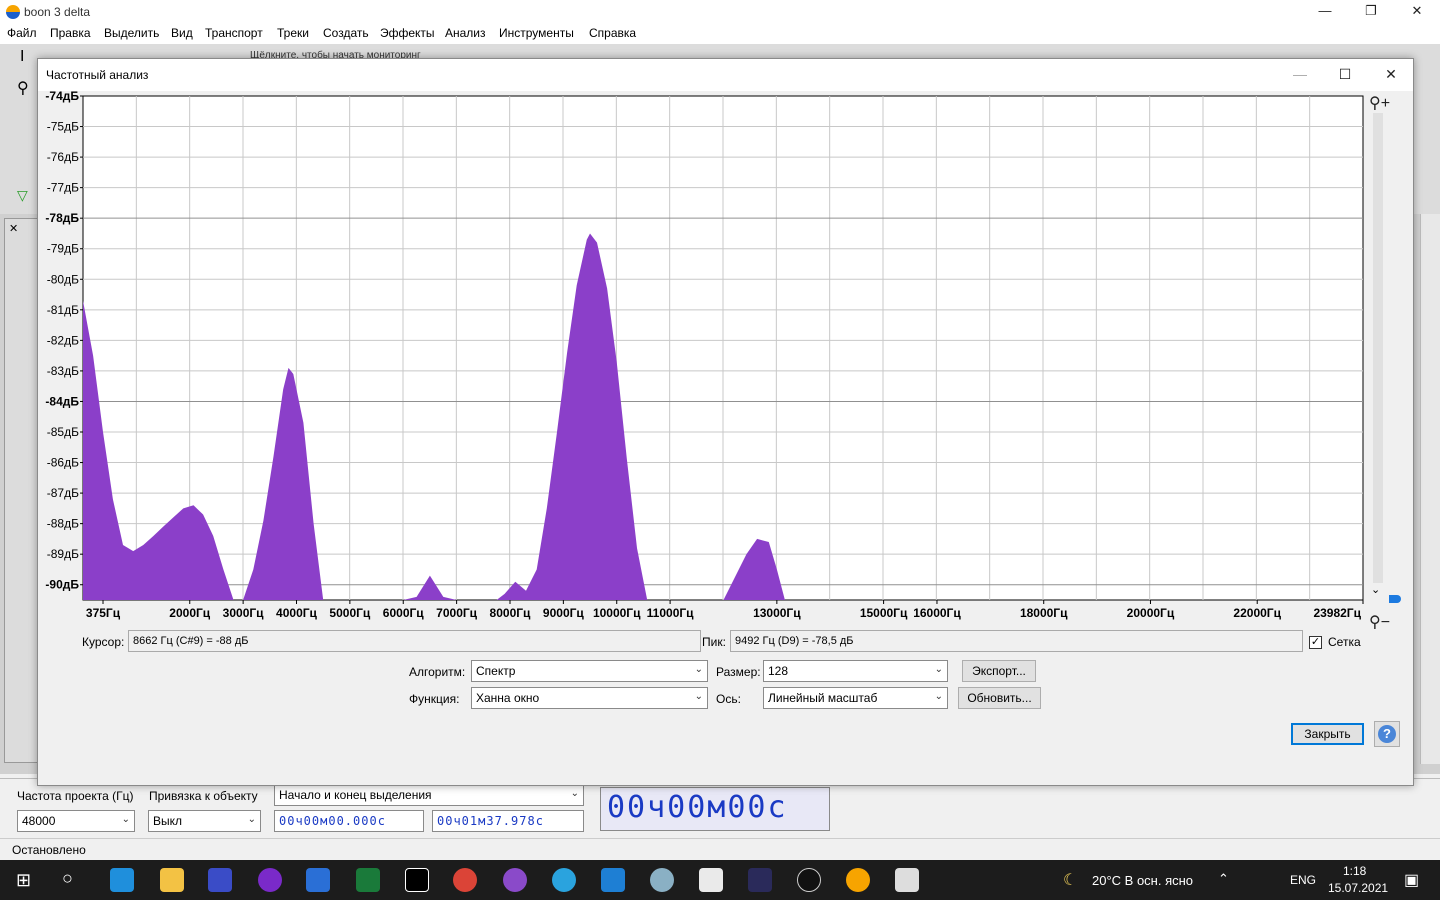 Image resolution: width=1440 pixels, height=900 pixels. What do you see at coordinates (720, 12) in the screenshot?
I see `app-titlebar: boon 3 delta — ❐ ✕` at bounding box center [720, 12].